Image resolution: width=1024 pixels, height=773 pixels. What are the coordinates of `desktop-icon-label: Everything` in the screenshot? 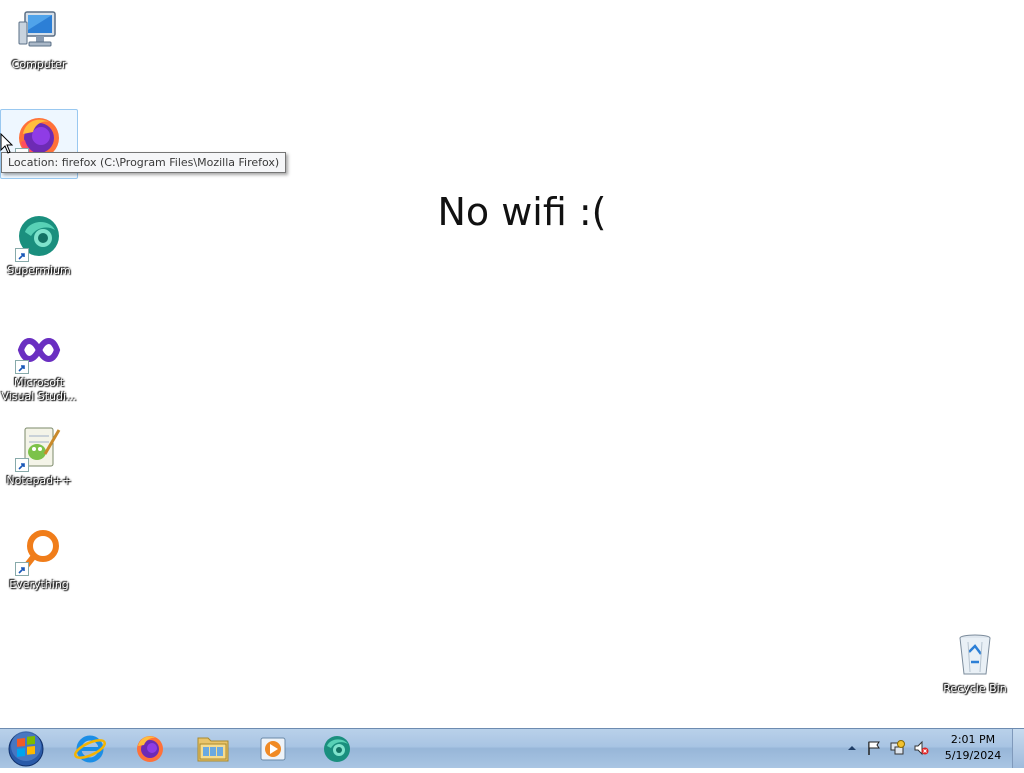 It's located at (39, 584).